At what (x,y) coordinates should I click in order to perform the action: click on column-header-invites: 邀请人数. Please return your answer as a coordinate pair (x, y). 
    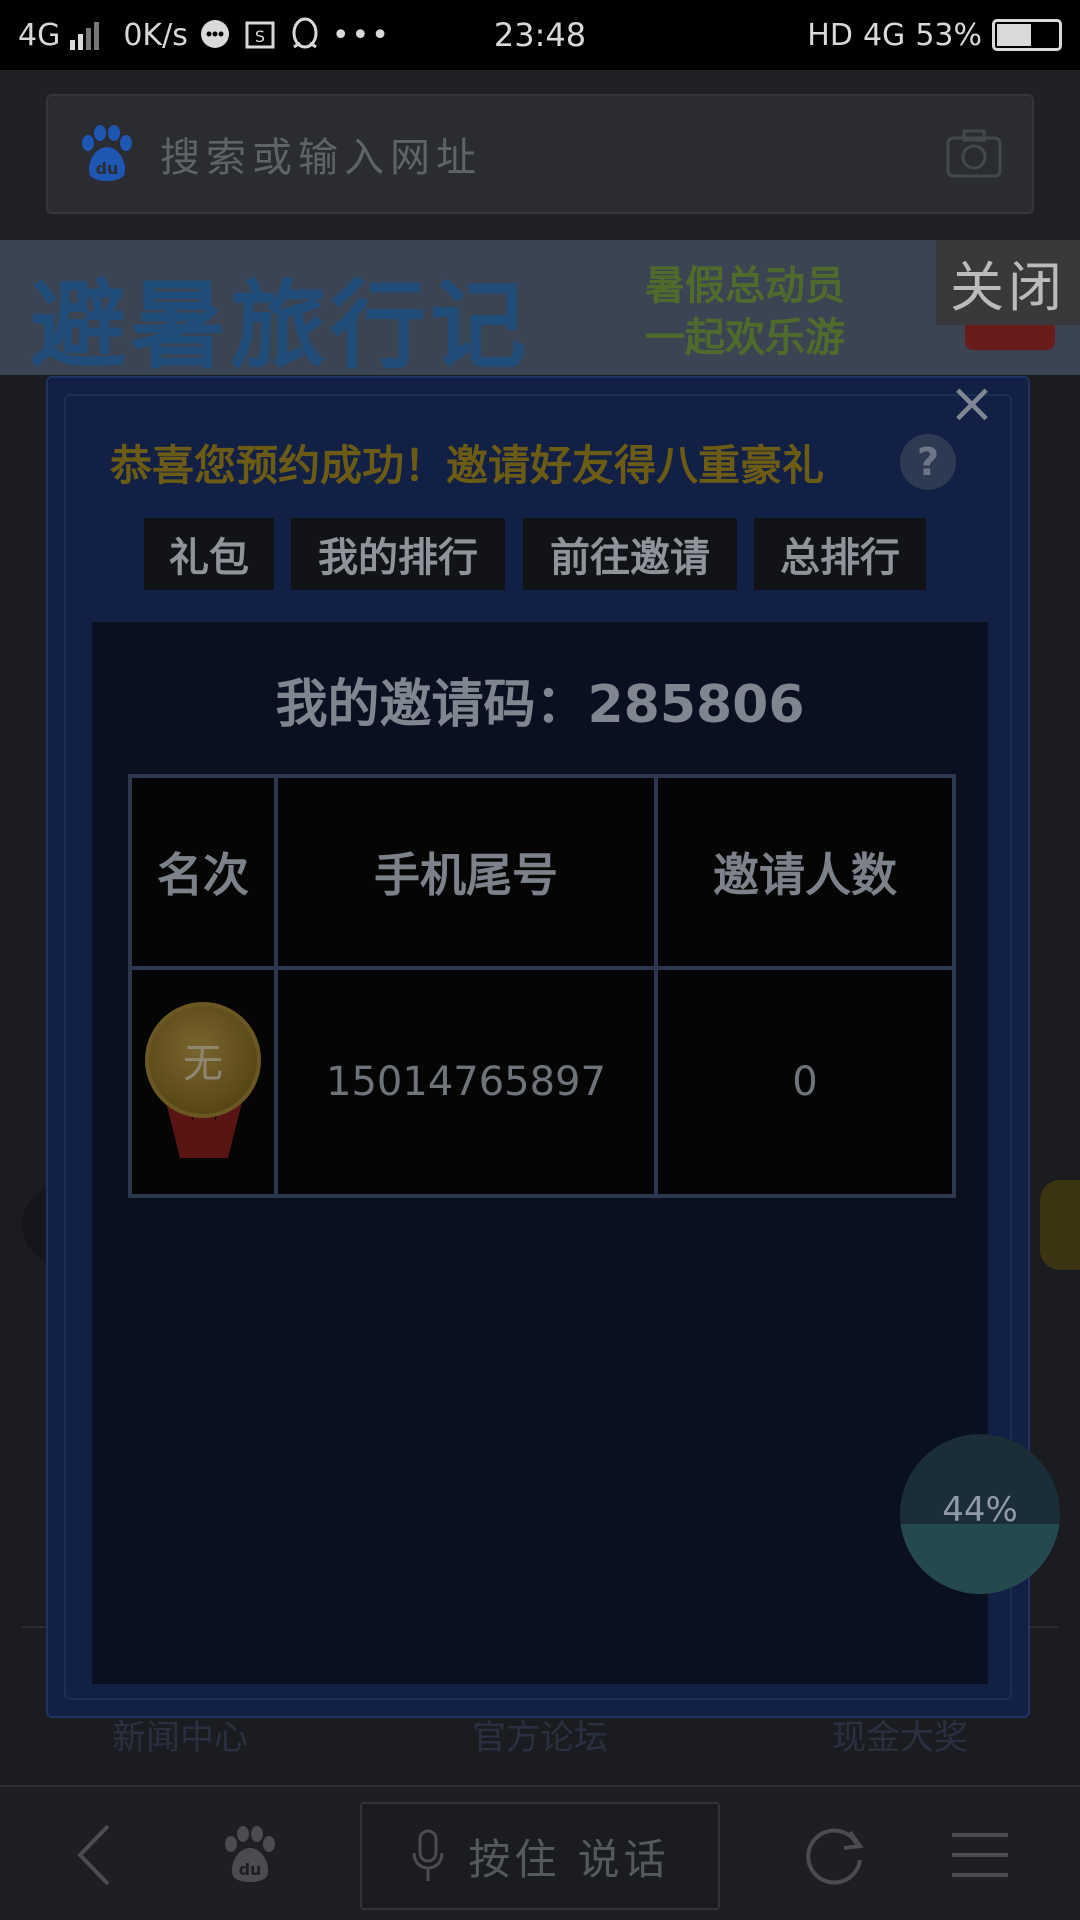
    Looking at the image, I should click on (805, 872).